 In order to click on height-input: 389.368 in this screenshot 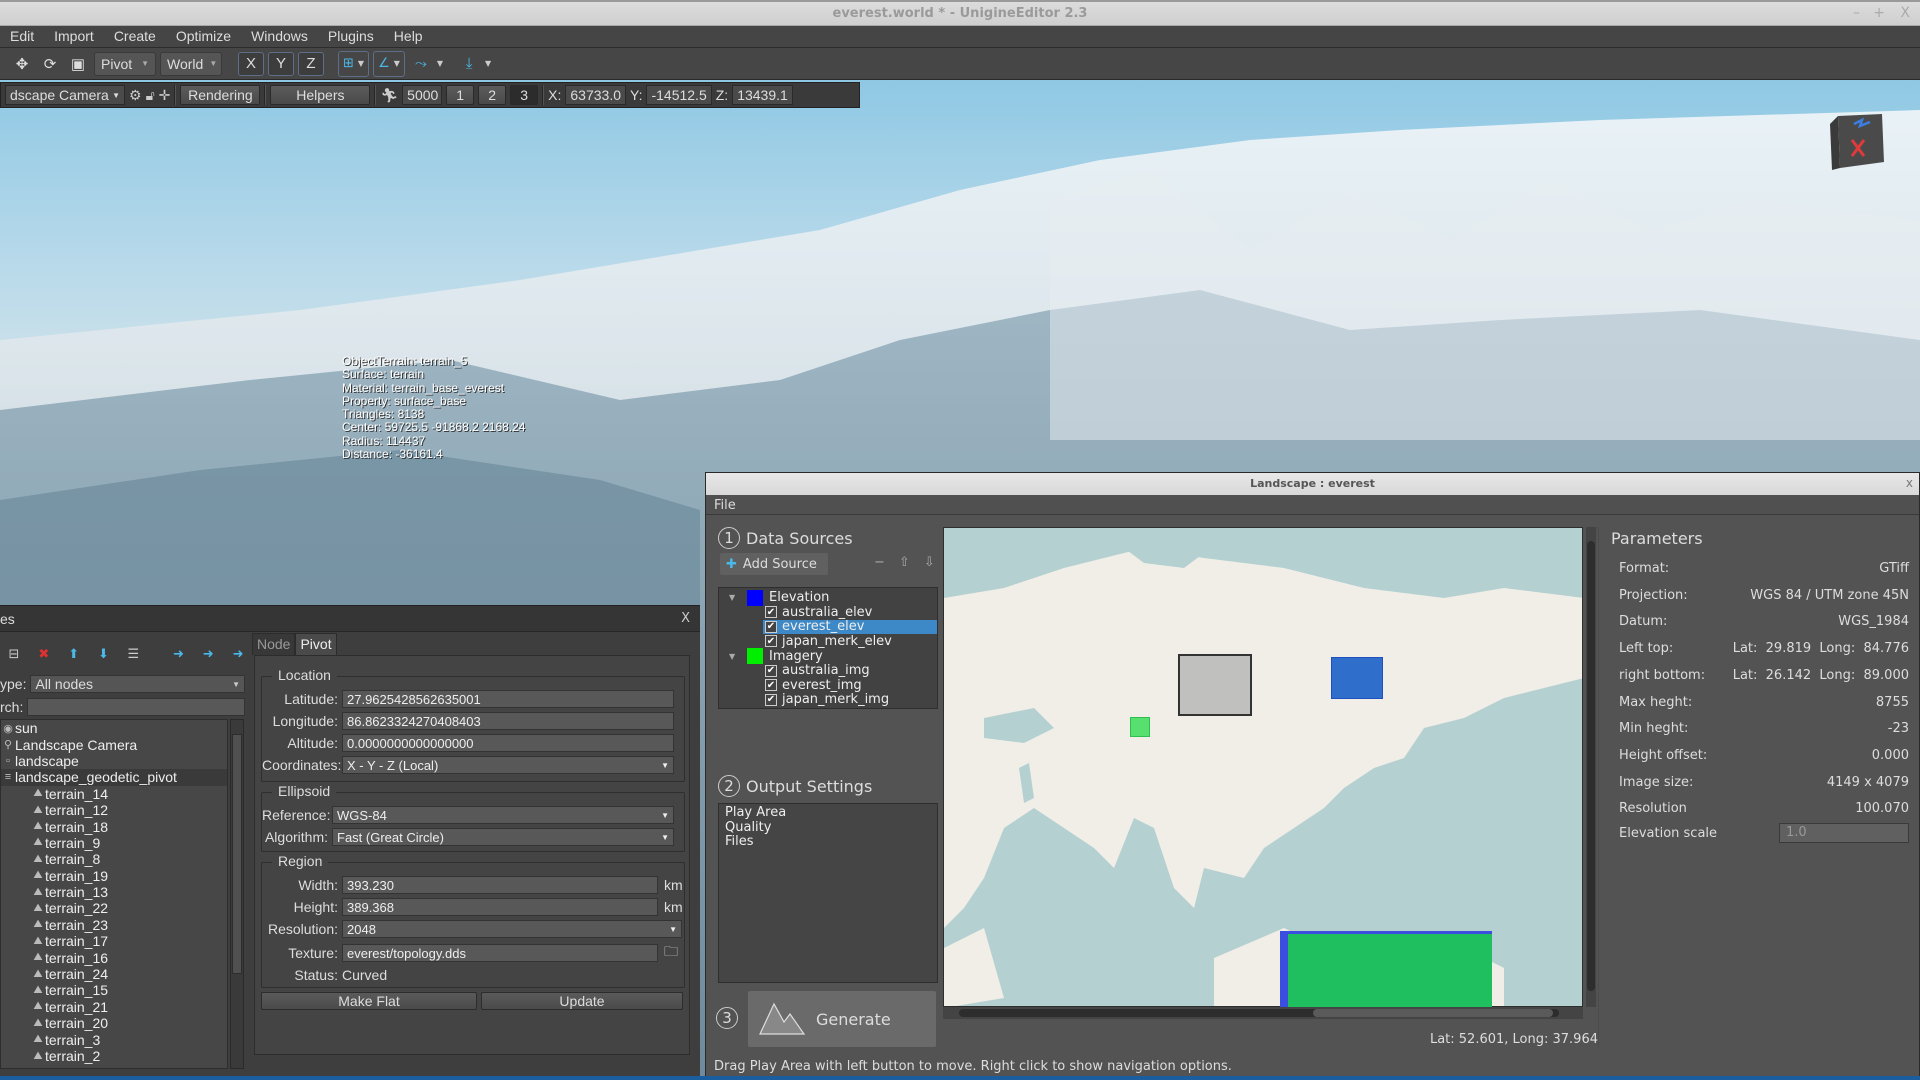, I will do `click(500, 907)`.